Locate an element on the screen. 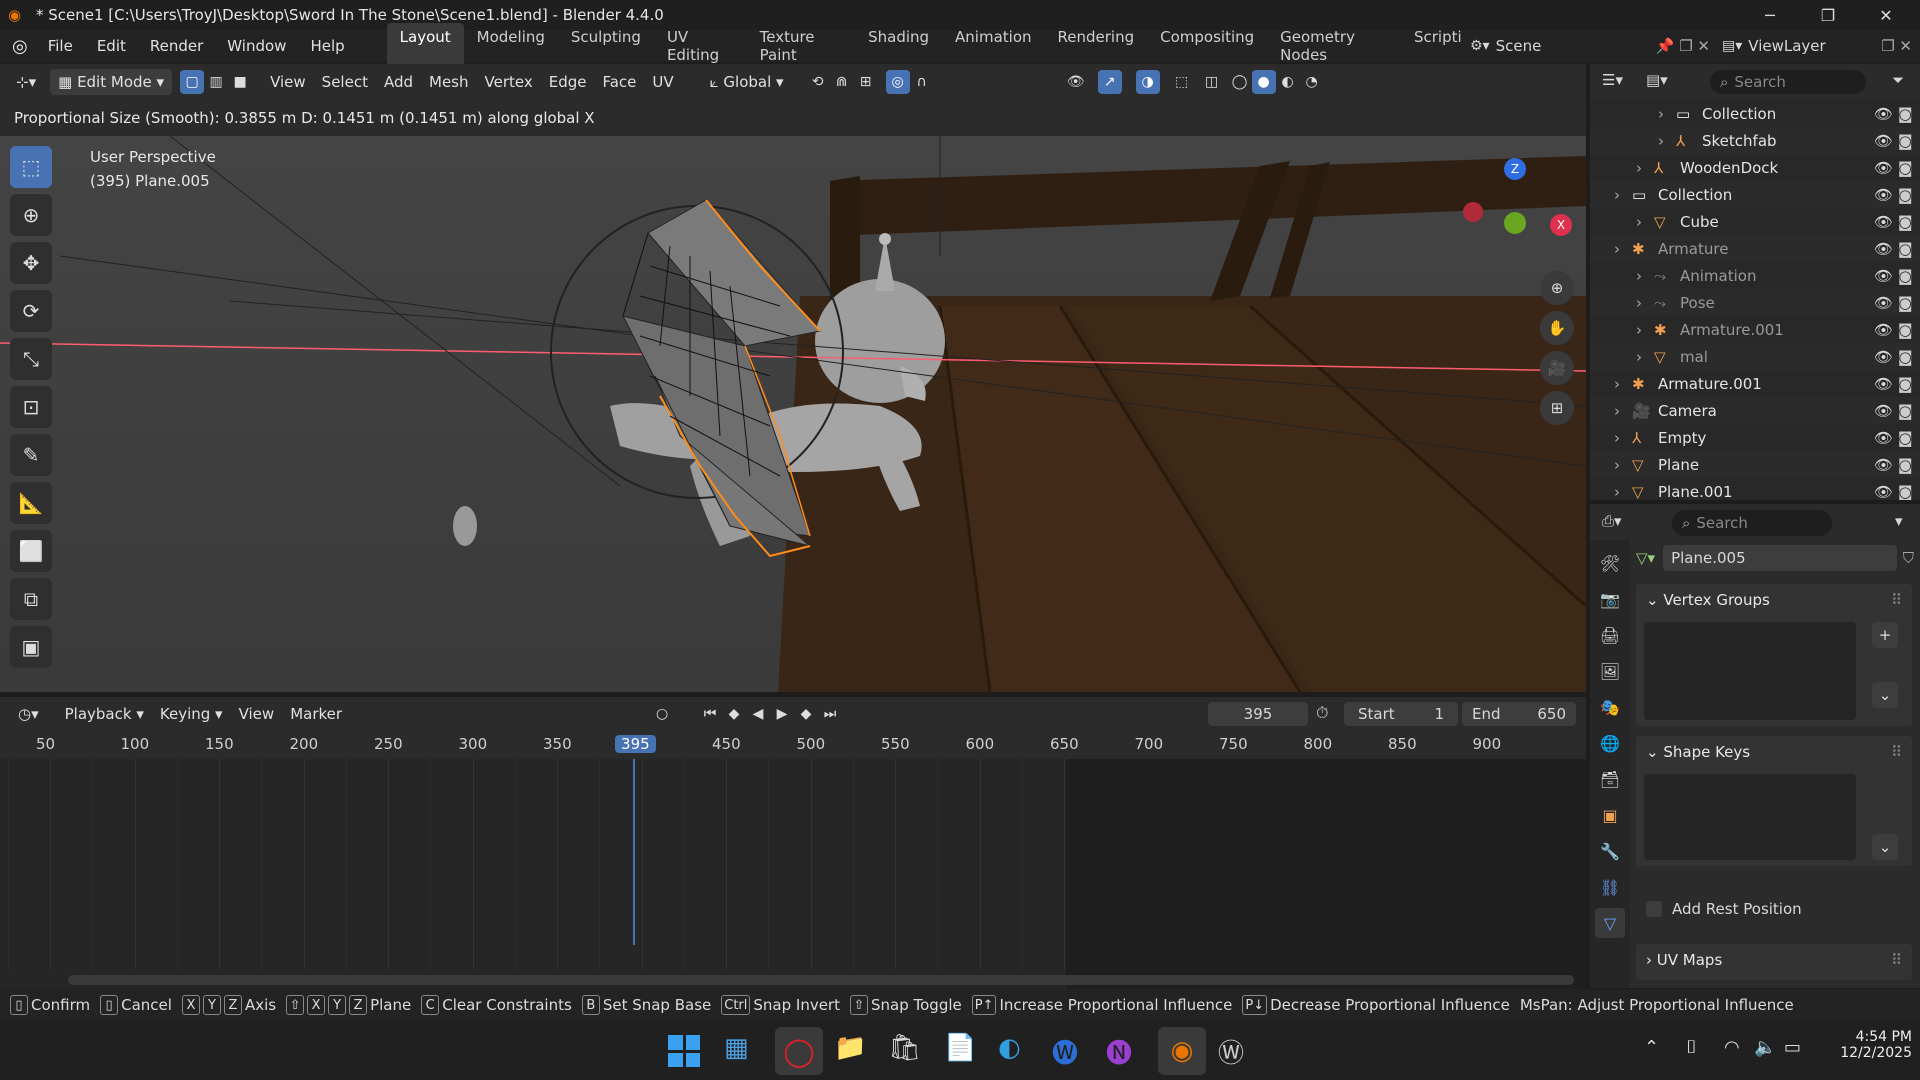 Image resolution: width=1920 pixels, height=1080 pixels. usb-icon: ⌷ is located at coordinates (1691, 1047).